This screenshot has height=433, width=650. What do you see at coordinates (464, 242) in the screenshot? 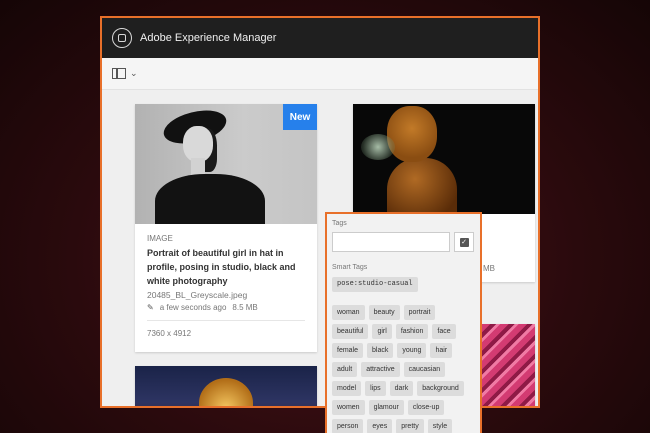
I see `checkbox-icon: ✓` at bounding box center [464, 242].